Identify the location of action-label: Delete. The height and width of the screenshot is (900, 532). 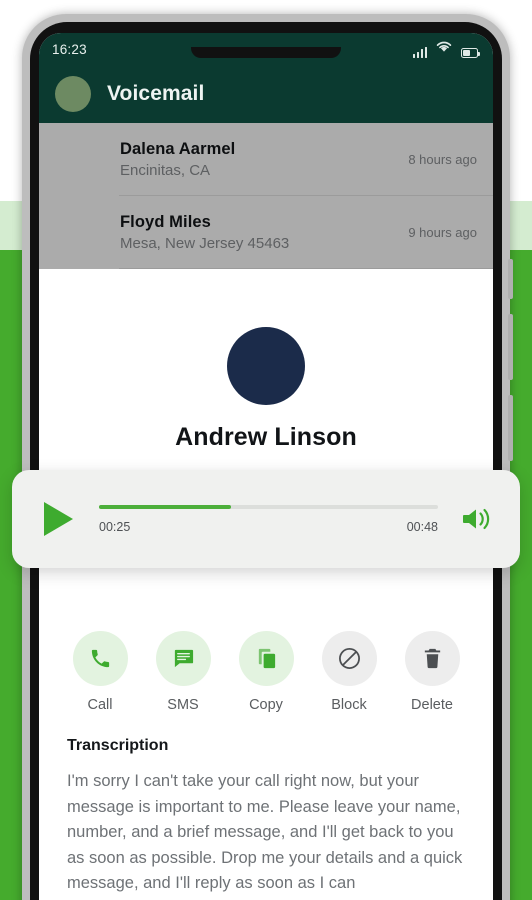
(432, 705).